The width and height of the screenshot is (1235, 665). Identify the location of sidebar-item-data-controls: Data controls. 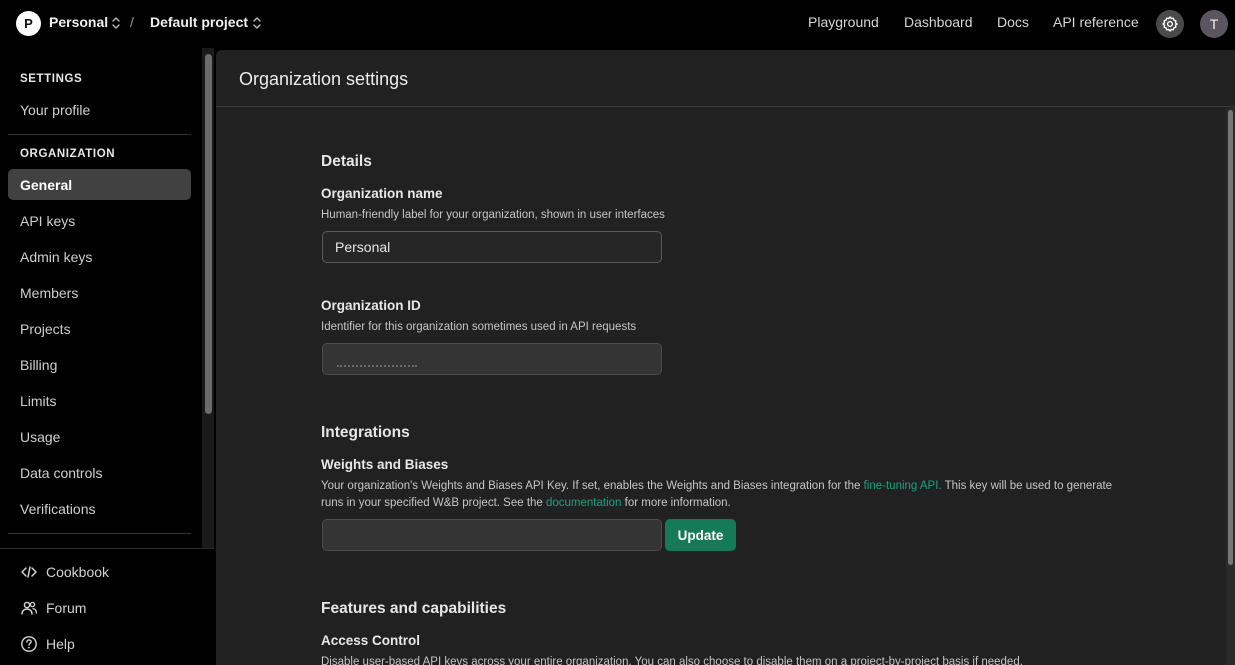
(99, 472).